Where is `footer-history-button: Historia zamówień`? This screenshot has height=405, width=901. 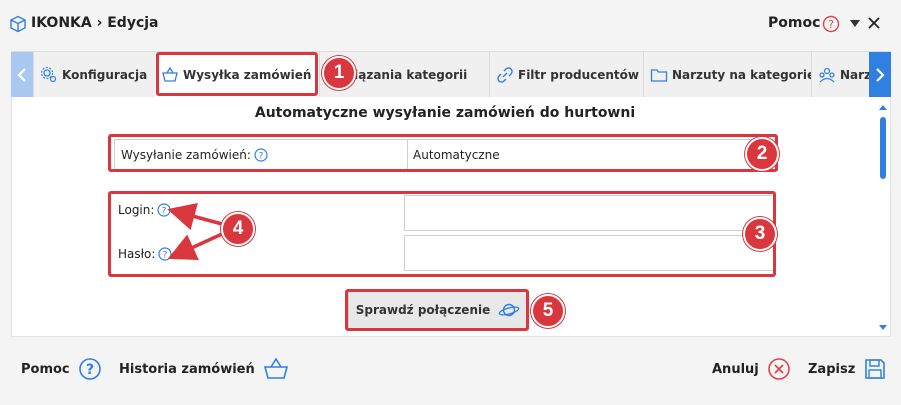 footer-history-button: Historia zamówień is located at coordinates (204, 369).